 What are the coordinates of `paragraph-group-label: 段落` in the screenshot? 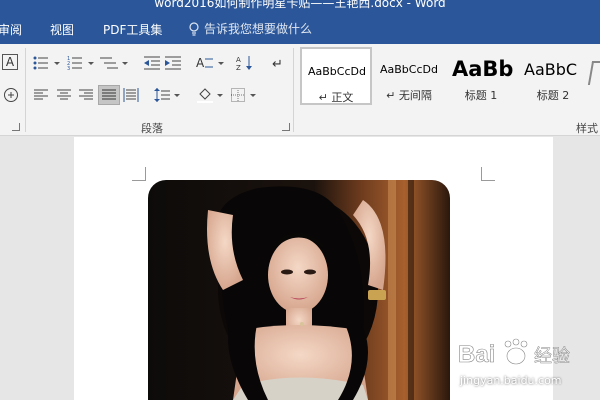 It's located at (152, 128).